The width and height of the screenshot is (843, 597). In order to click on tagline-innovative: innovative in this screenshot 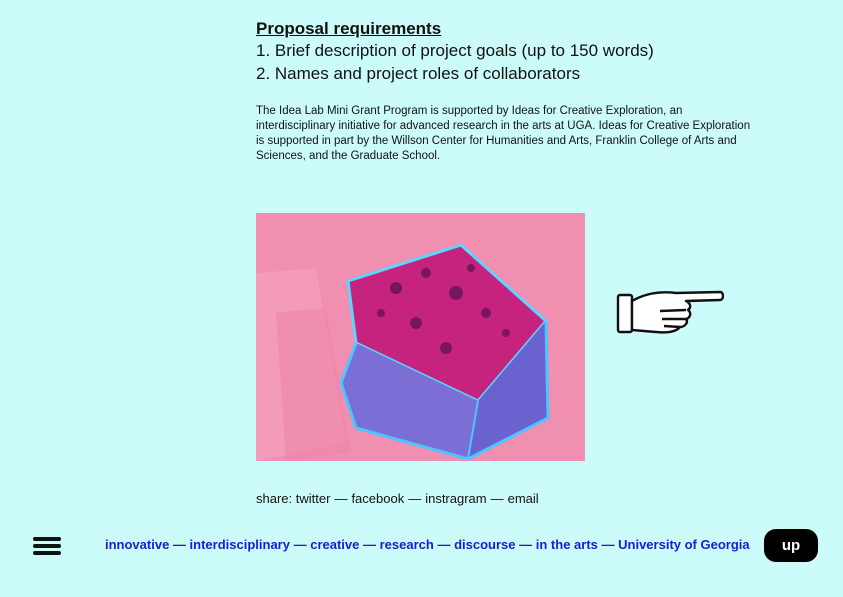, I will do `click(137, 544)`.